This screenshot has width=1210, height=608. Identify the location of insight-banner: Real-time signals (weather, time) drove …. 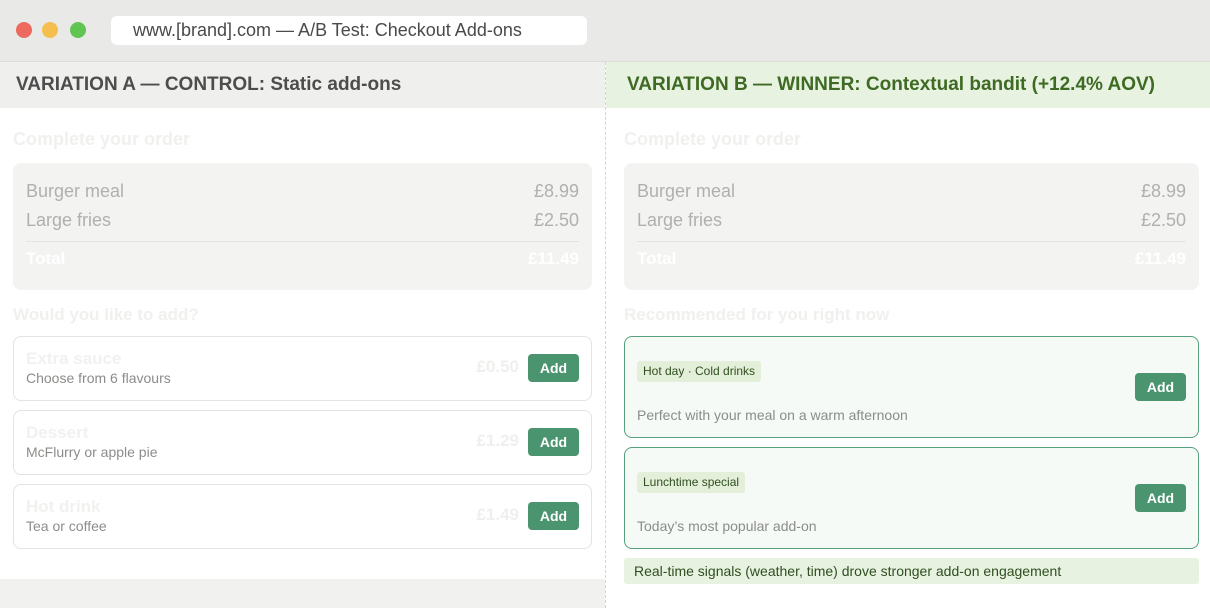
(911, 571).